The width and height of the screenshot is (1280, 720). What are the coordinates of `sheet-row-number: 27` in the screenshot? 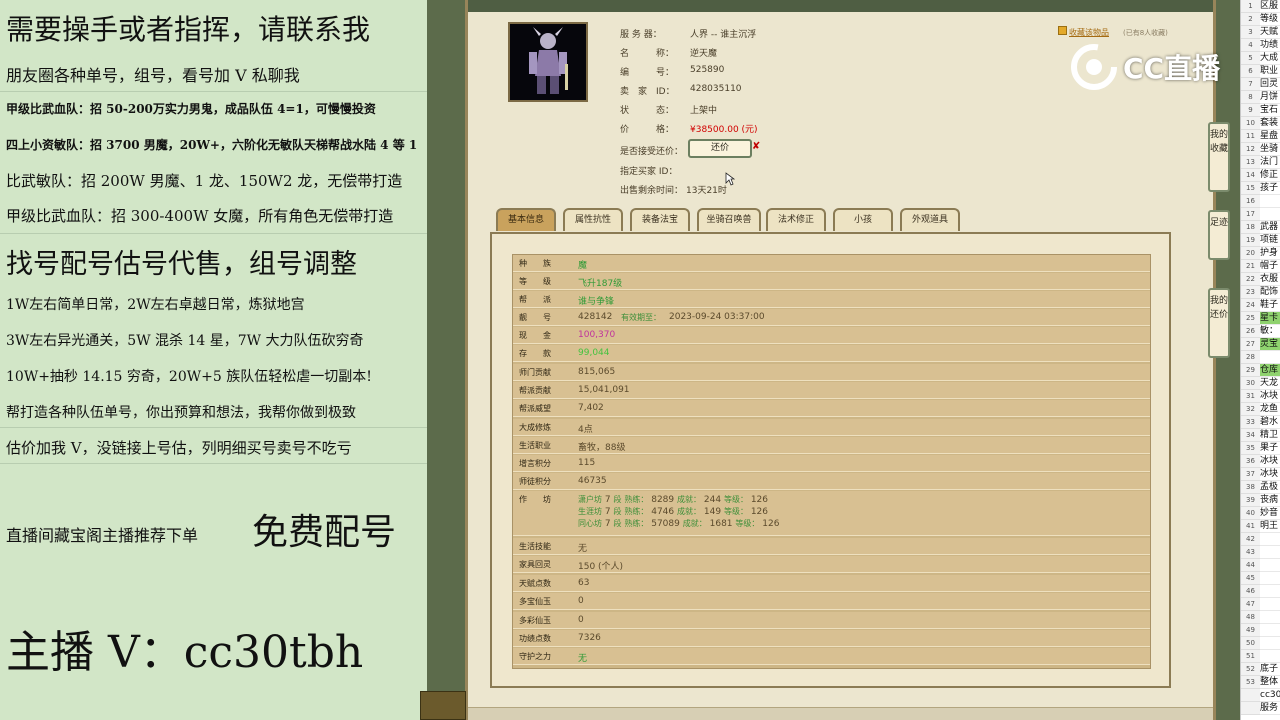 It's located at (1250, 344).